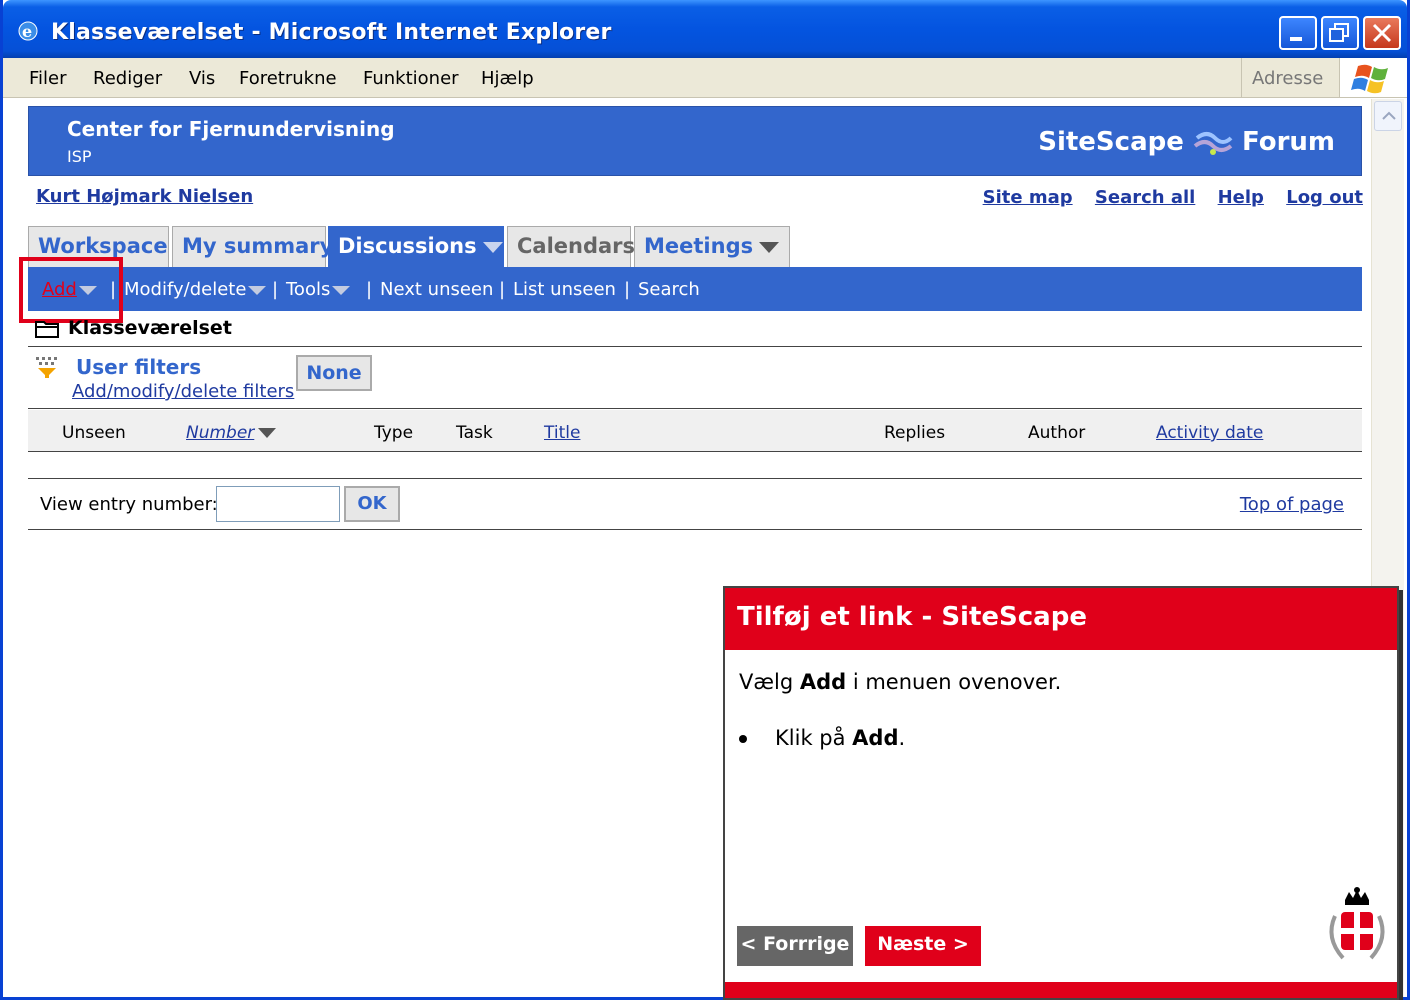 The width and height of the screenshot is (1410, 1000). What do you see at coordinates (507, 78) in the screenshot?
I see `menu-help: Hjælp` at bounding box center [507, 78].